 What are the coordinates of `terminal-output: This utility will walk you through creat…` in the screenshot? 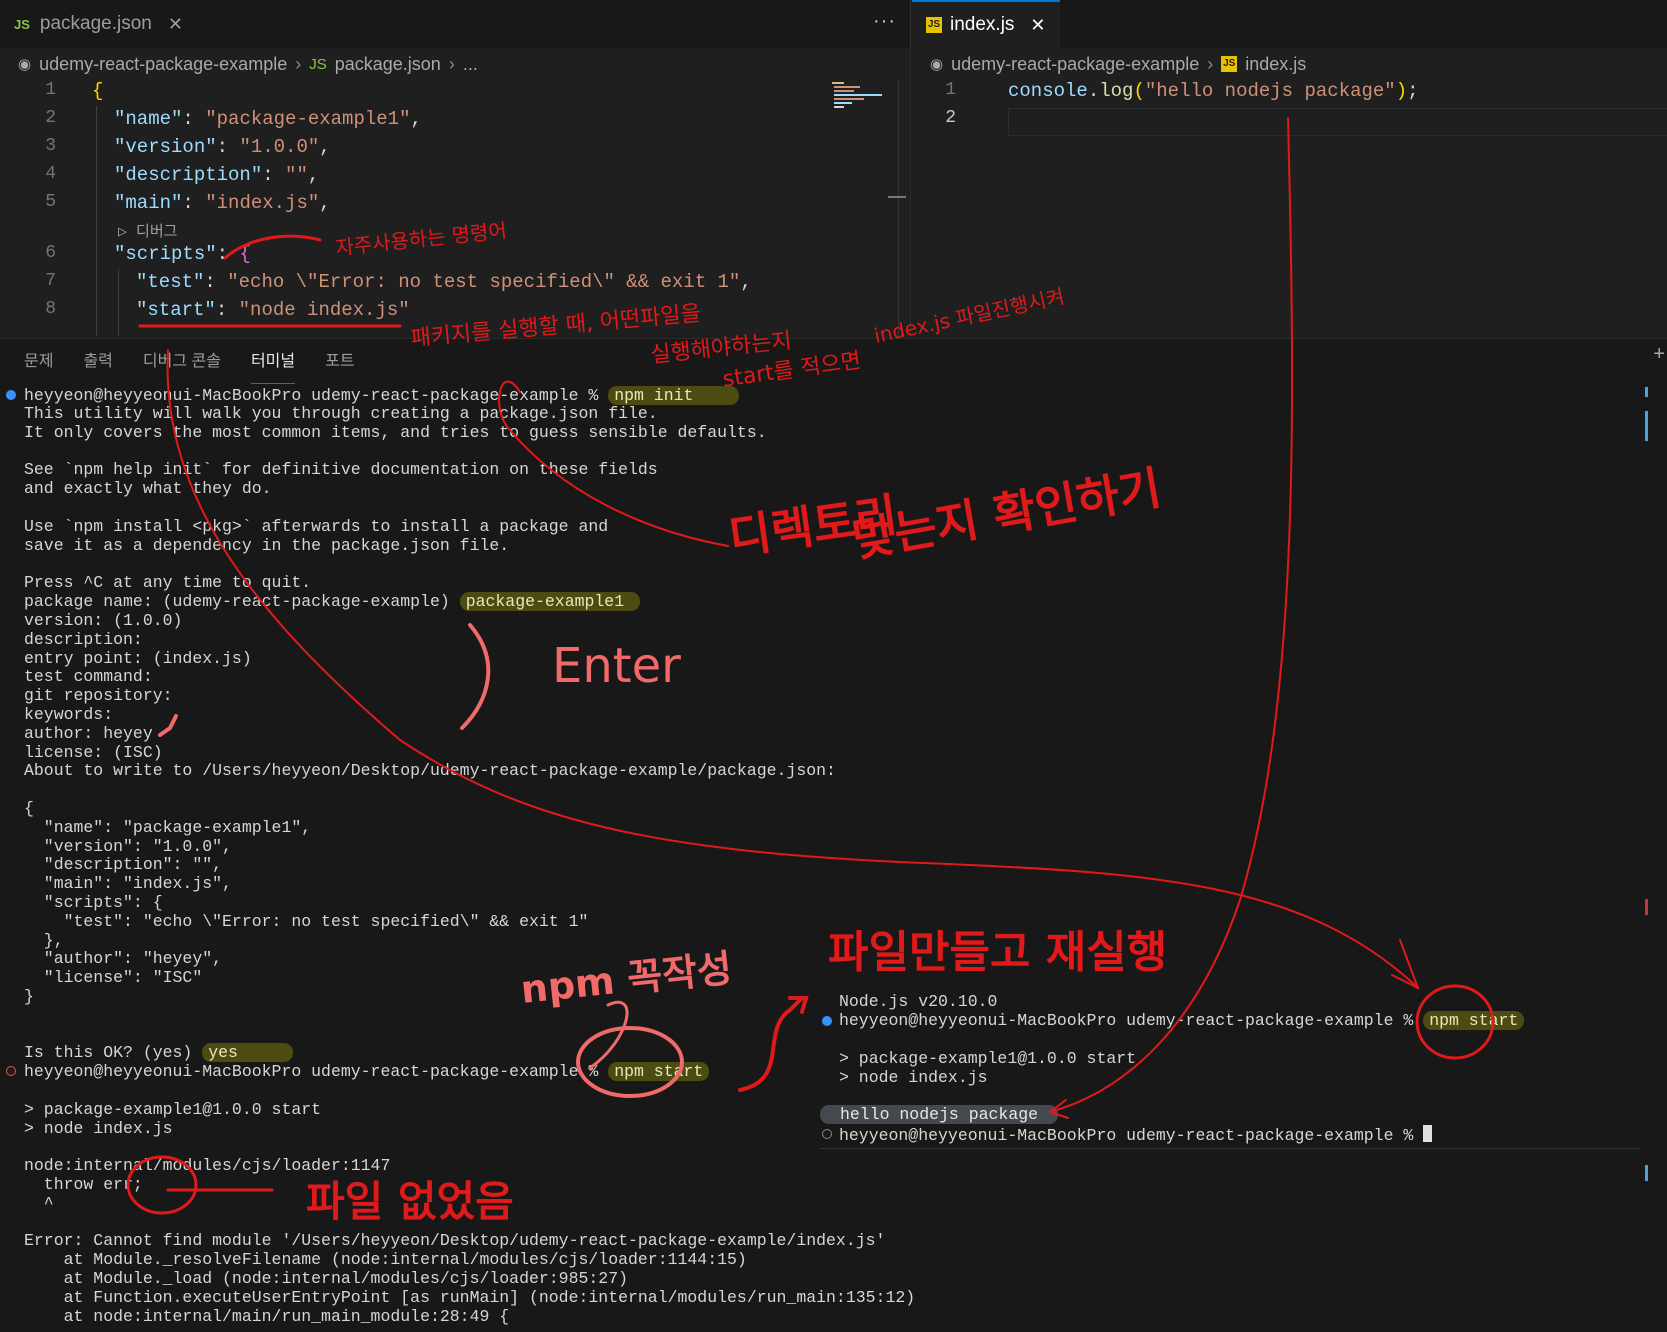 It's located at (395, 498).